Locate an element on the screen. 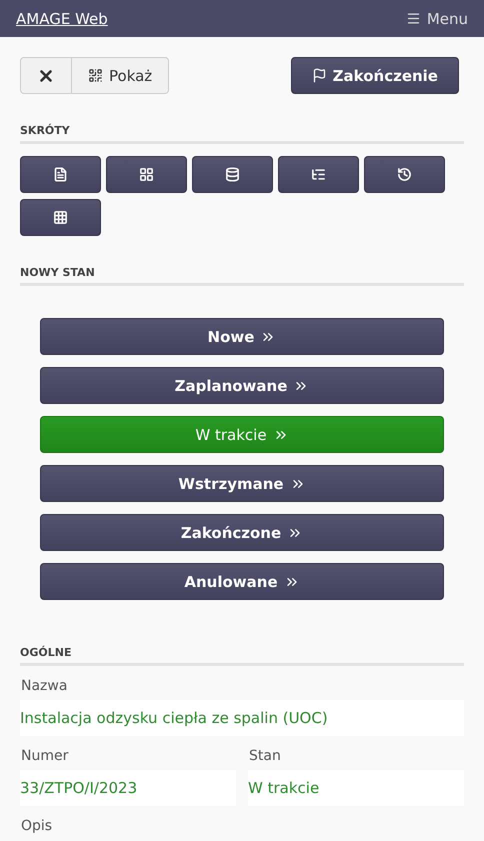 Image resolution: width=484 pixels, height=841 pixels. state-button: Zakończone is located at coordinates (242, 532).